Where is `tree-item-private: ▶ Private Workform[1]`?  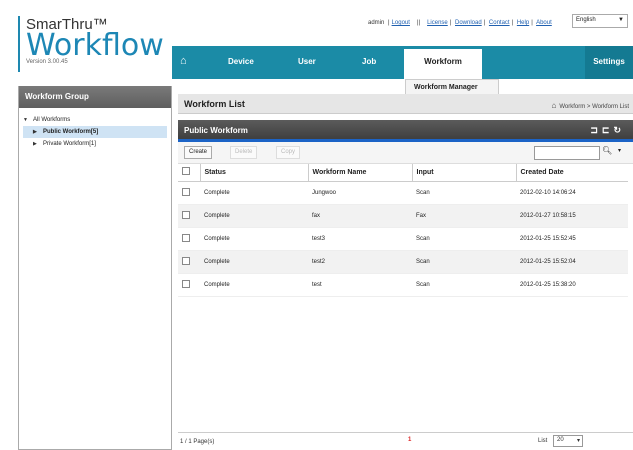
tree-item-private: ▶ Private Workform[1] is located at coordinates (95, 144).